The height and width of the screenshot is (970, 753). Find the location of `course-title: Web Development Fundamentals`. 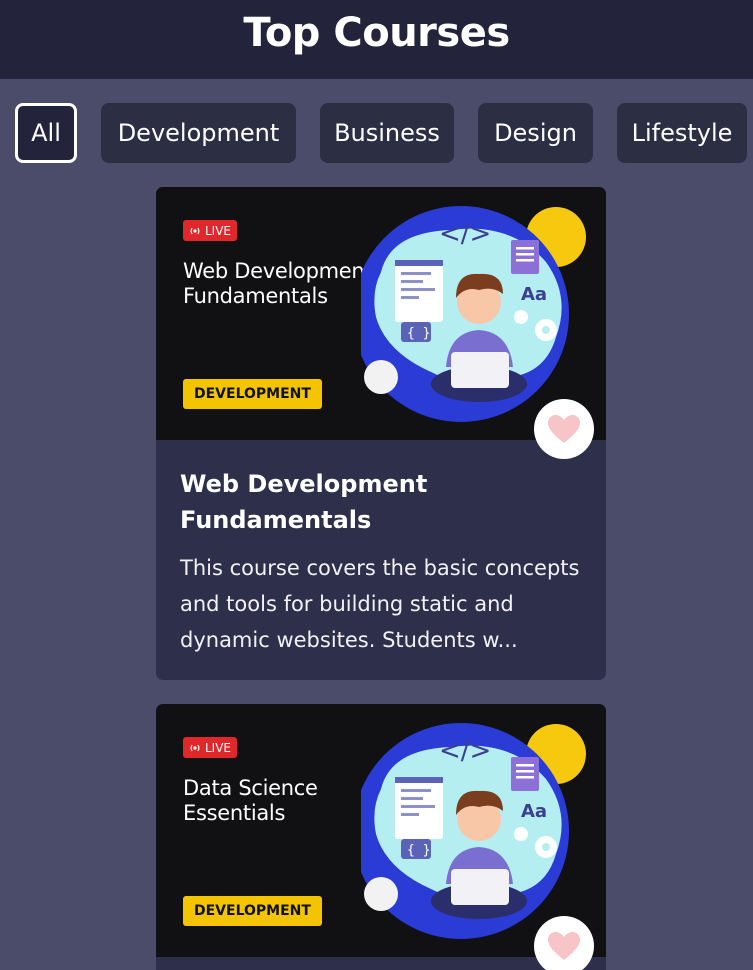

course-title: Web Development Fundamentals is located at coordinates (381, 502).